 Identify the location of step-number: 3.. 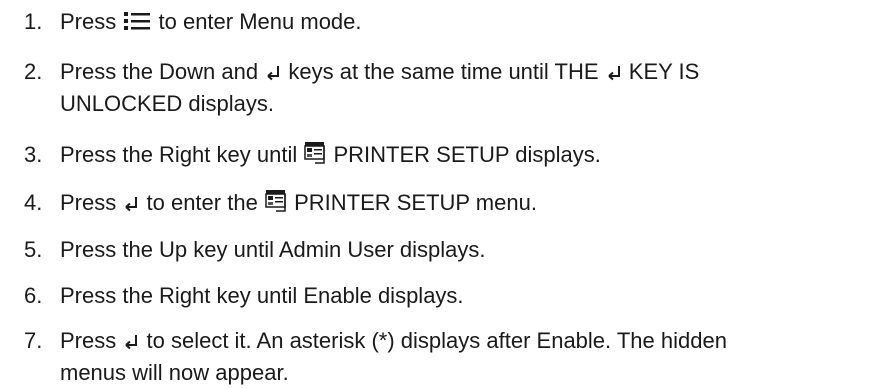
(33, 154).